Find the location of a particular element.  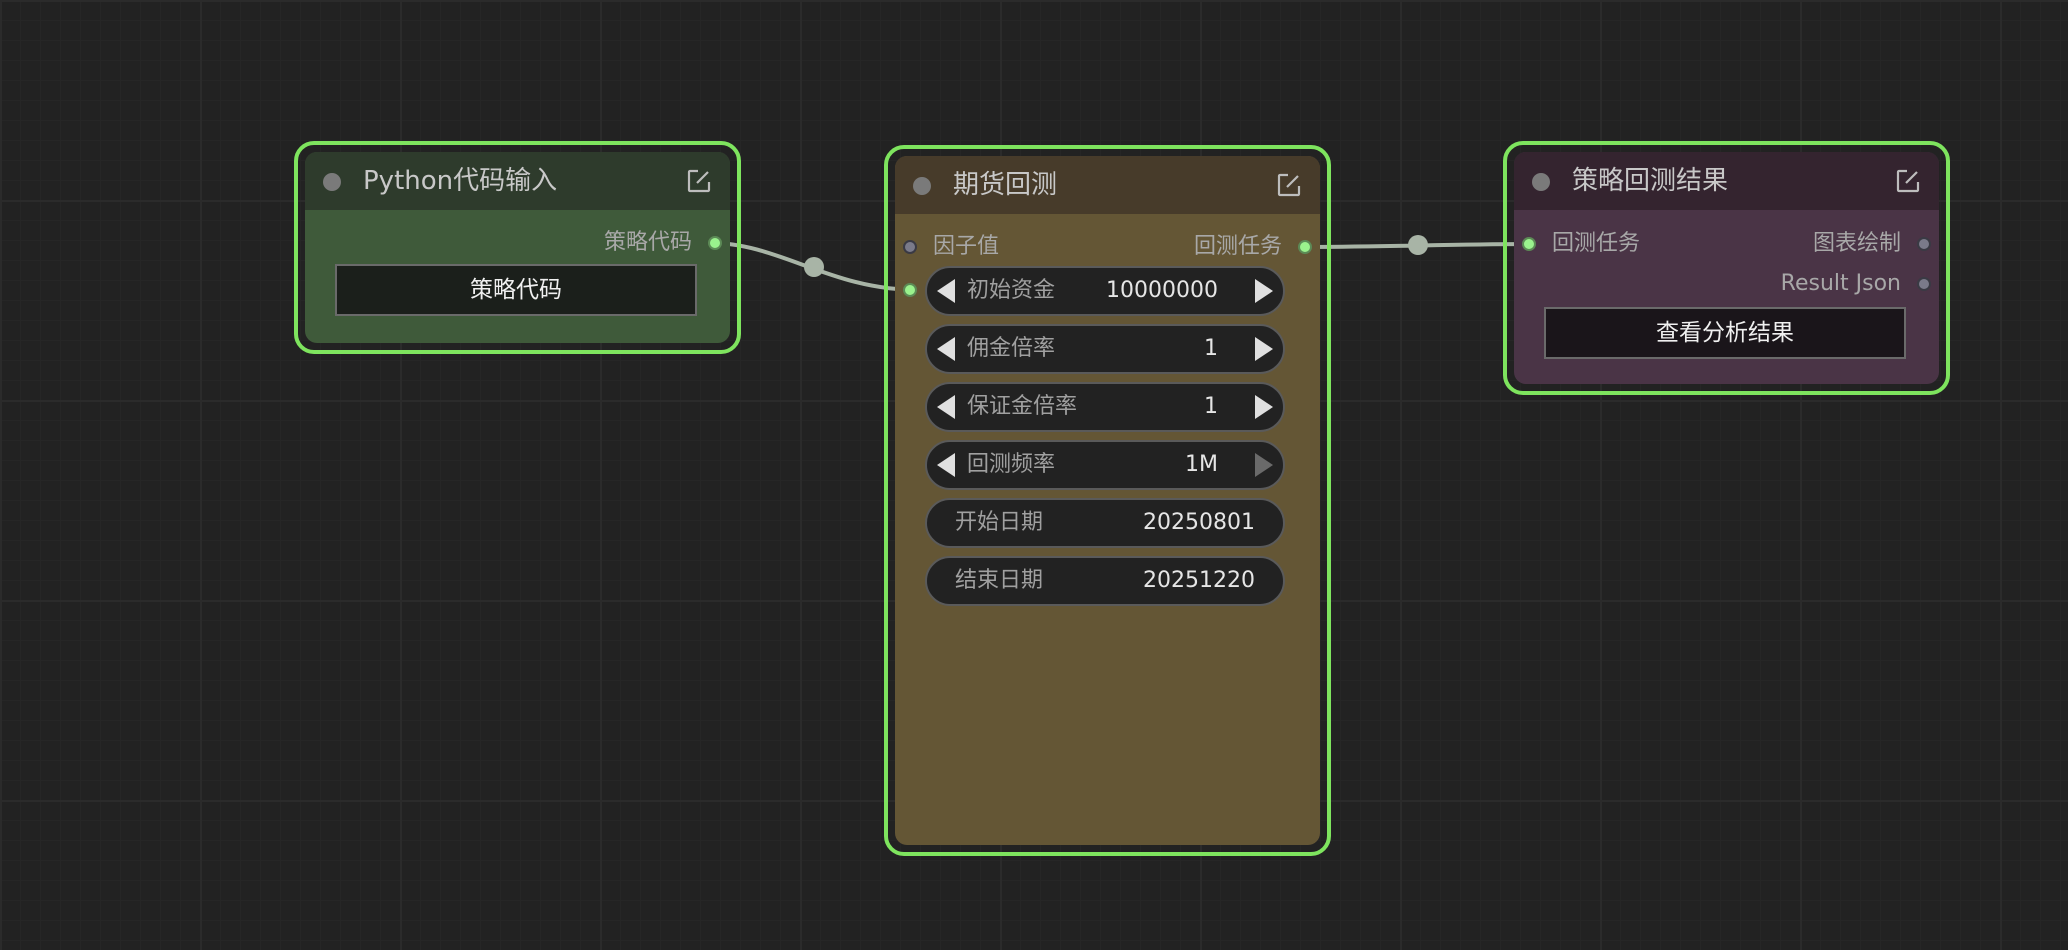

output-slot-chart is located at coordinates (1924, 244).